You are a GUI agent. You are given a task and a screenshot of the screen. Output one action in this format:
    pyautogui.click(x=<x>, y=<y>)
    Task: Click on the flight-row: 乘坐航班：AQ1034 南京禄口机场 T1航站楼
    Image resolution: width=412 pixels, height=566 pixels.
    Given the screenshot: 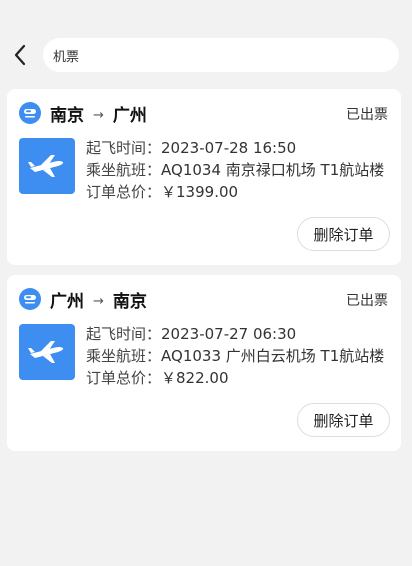 What is the action you would take?
    pyautogui.click(x=235, y=170)
    